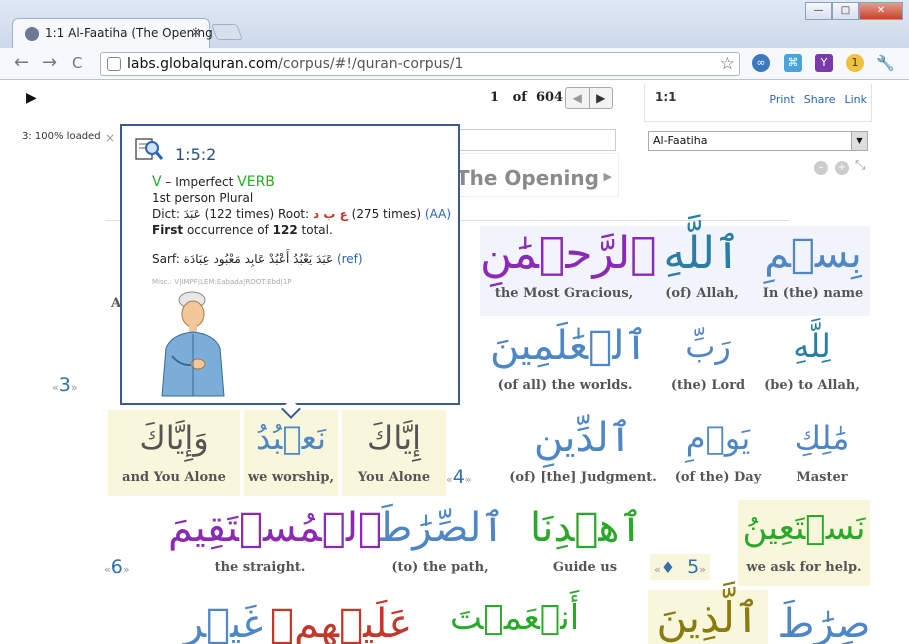  I want to click on word-3-4: إِيَّاكَ You Alone, so click(394, 453).